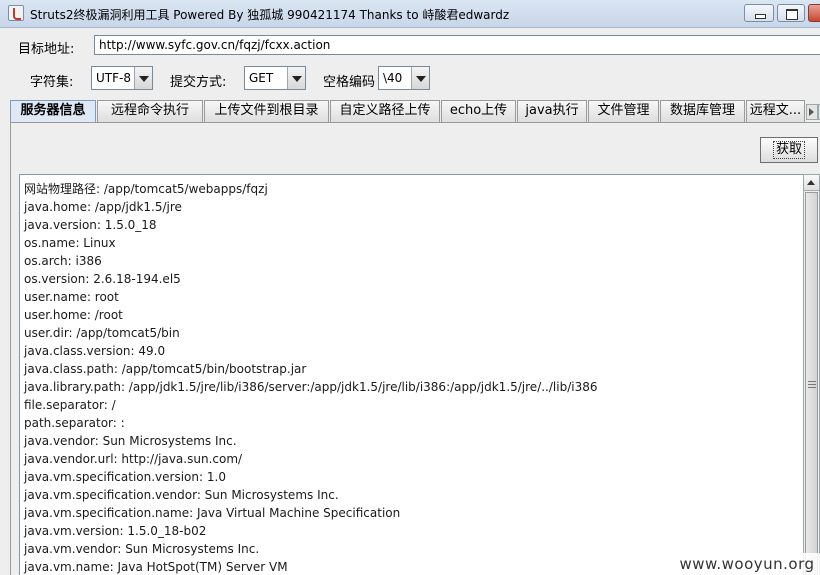 Image resolution: width=820 pixels, height=575 pixels. Describe the element at coordinates (747, 564) in the screenshot. I see `watermark: www.wooyun.org` at that location.